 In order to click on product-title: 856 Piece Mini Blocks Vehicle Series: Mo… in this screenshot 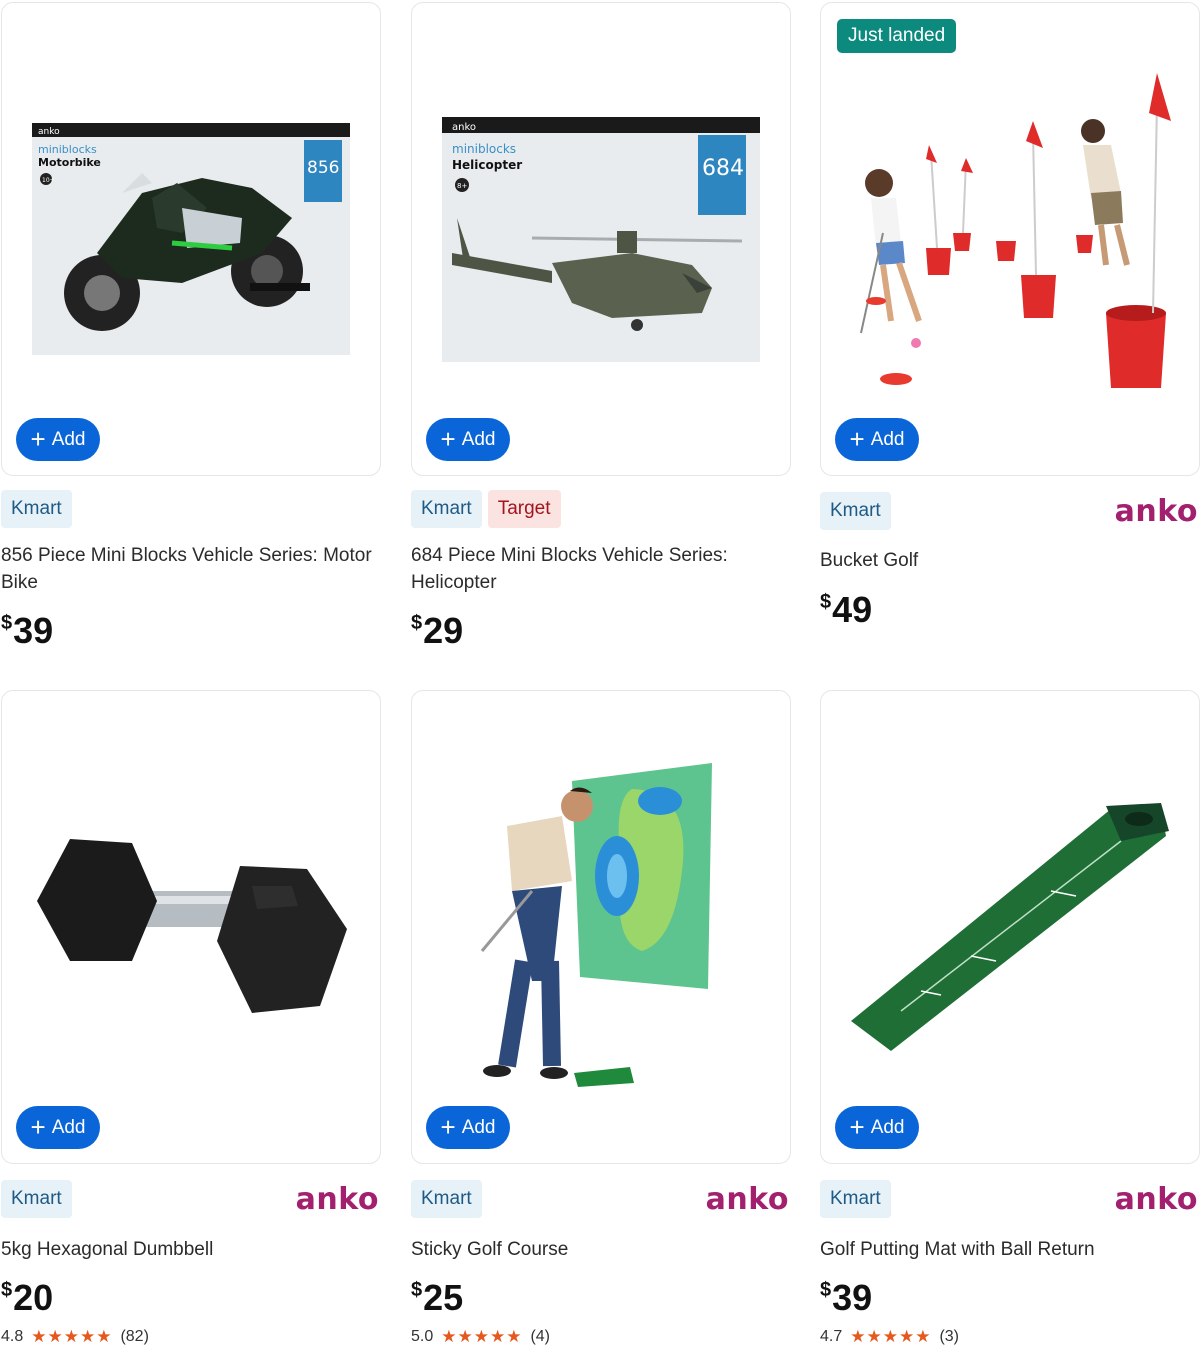, I will do `click(190, 569)`.